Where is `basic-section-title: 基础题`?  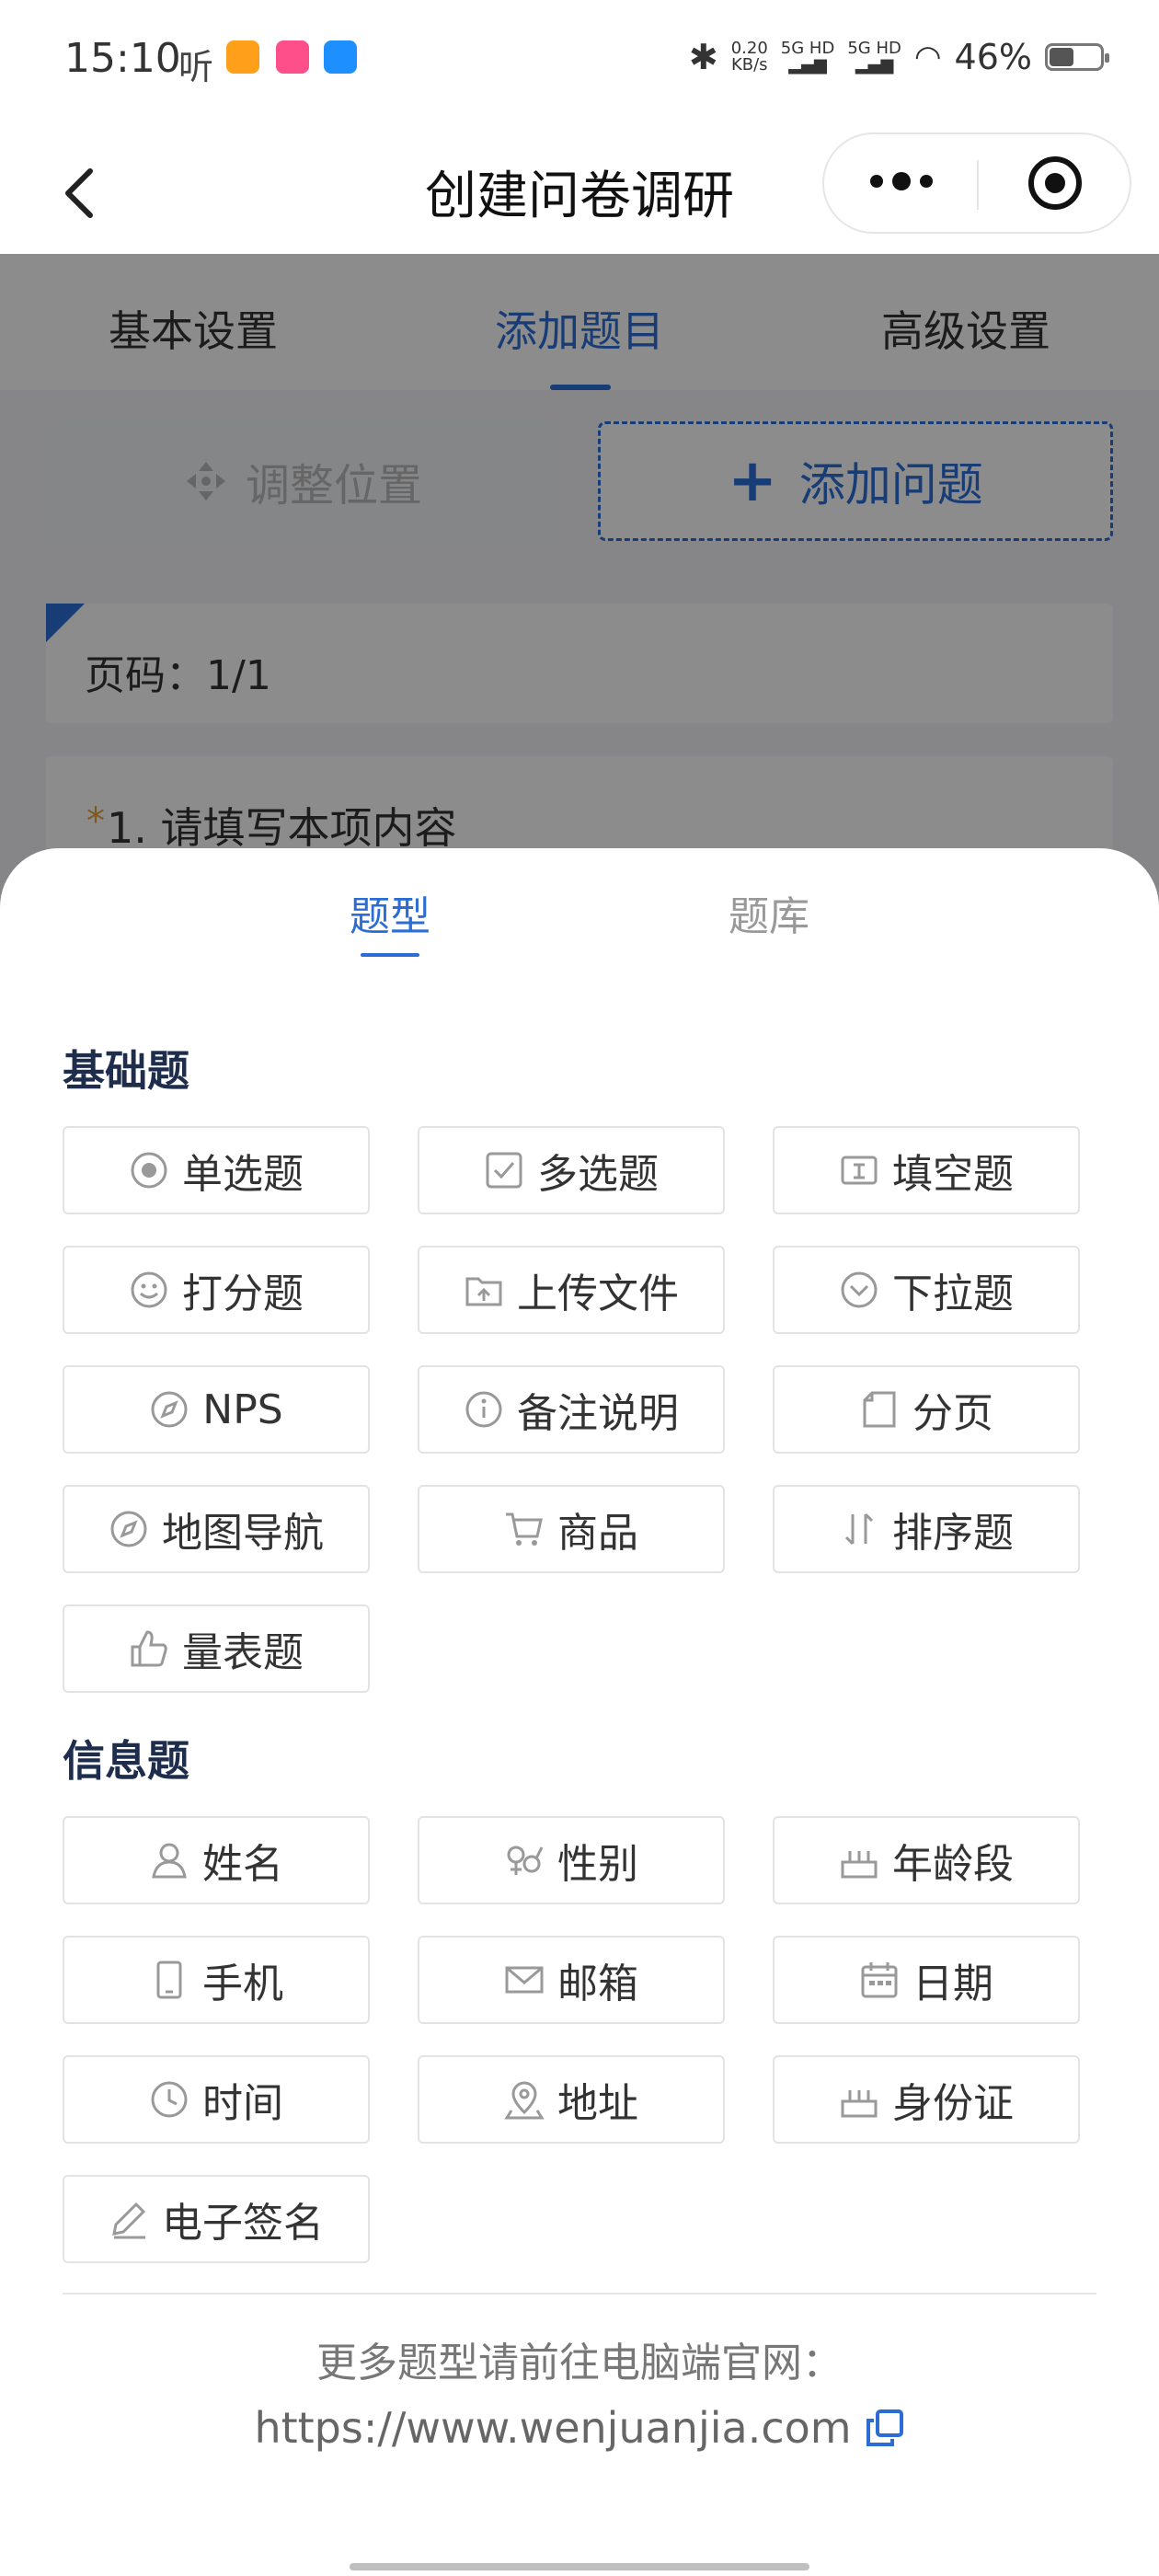
basic-section-title: 基础题 is located at coordinates (126, 1071).